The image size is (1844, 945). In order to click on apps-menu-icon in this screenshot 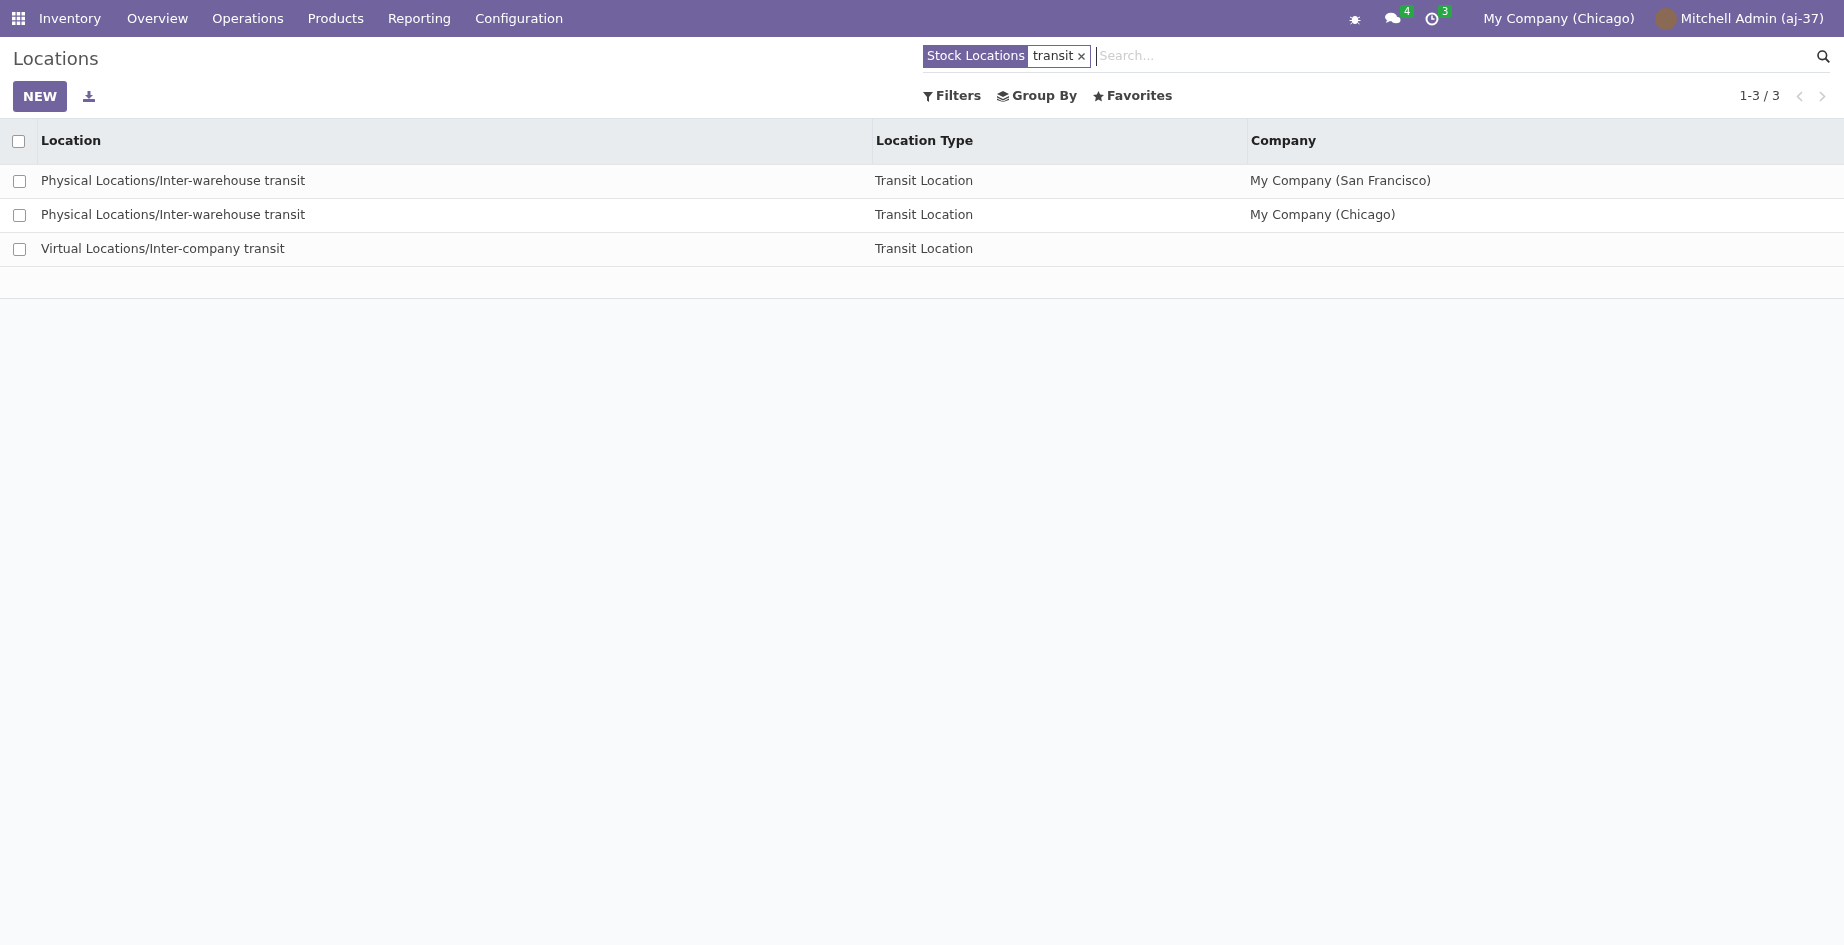, I will do `click(18, 18)`.